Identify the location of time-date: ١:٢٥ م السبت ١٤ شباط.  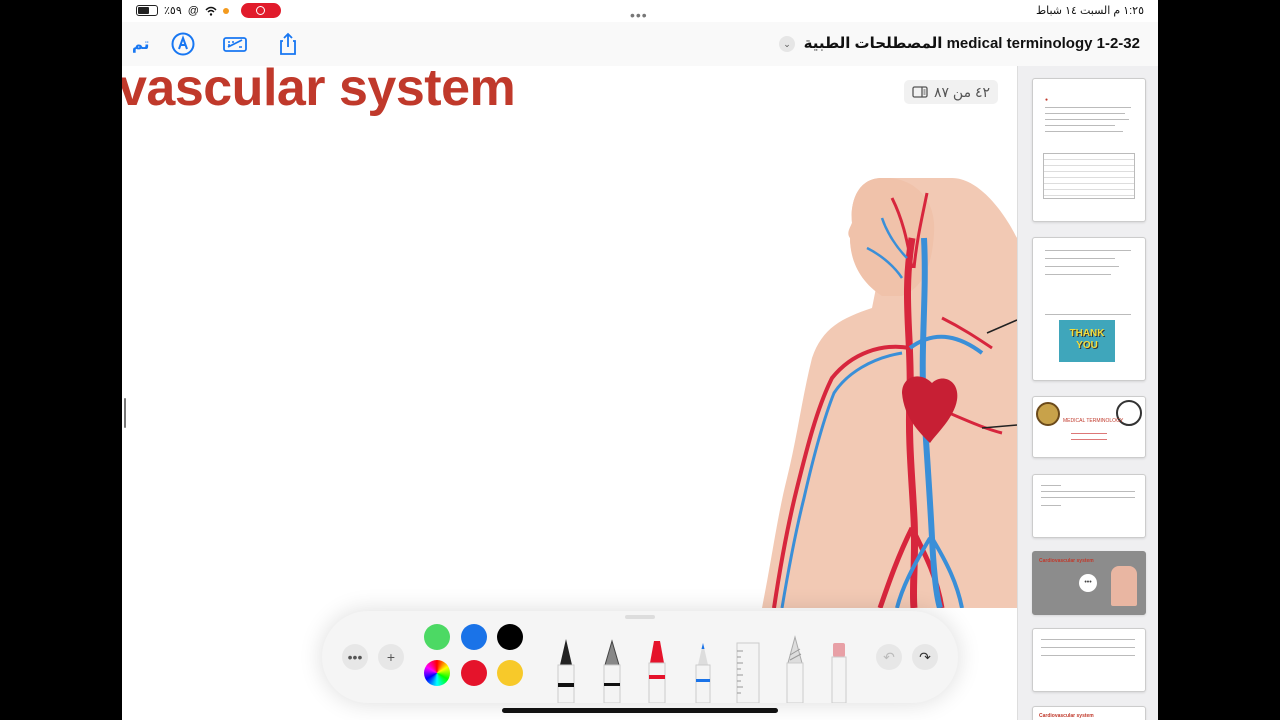
(1089, 11).